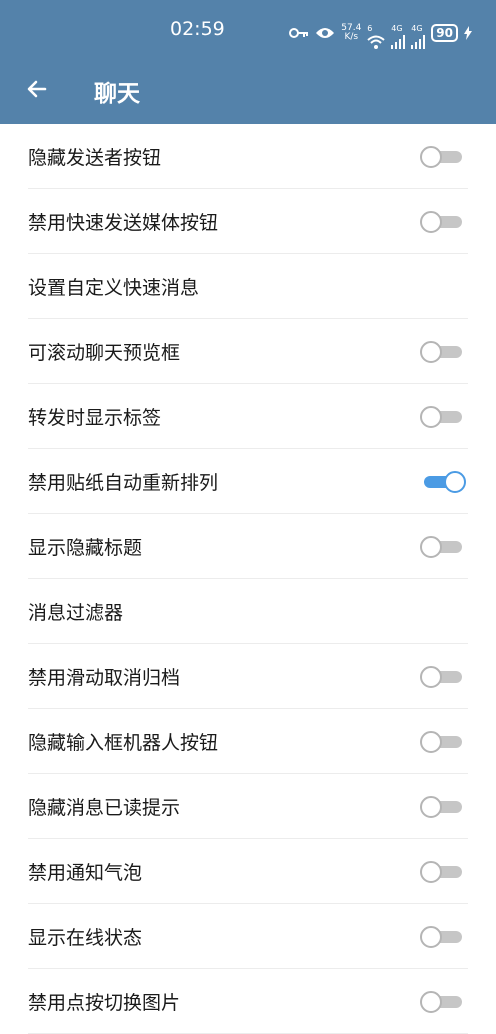  I want to click on settings-row-label: 禁用贴纸自动重新排列, so click(123, 483).